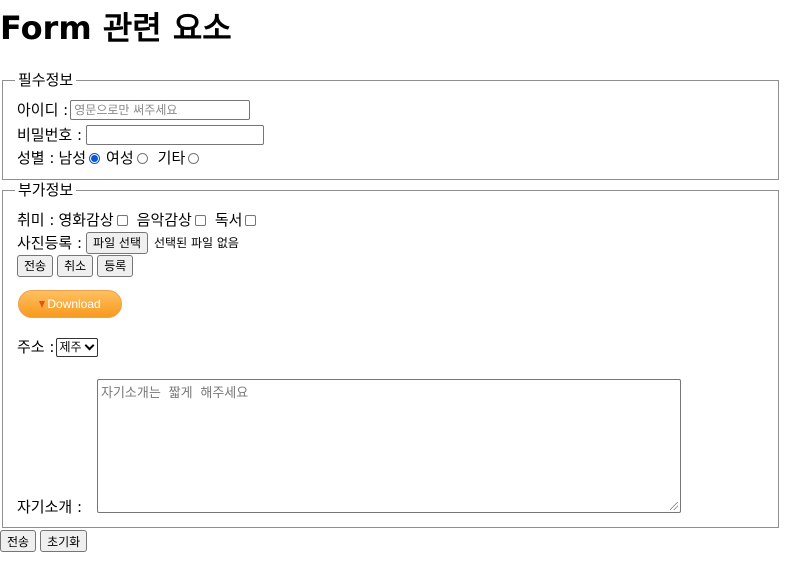 The width and height of the screenshot is (787, 565). I want to click on action-buttons-row: 전송 취소 등록, so click(77, 266).